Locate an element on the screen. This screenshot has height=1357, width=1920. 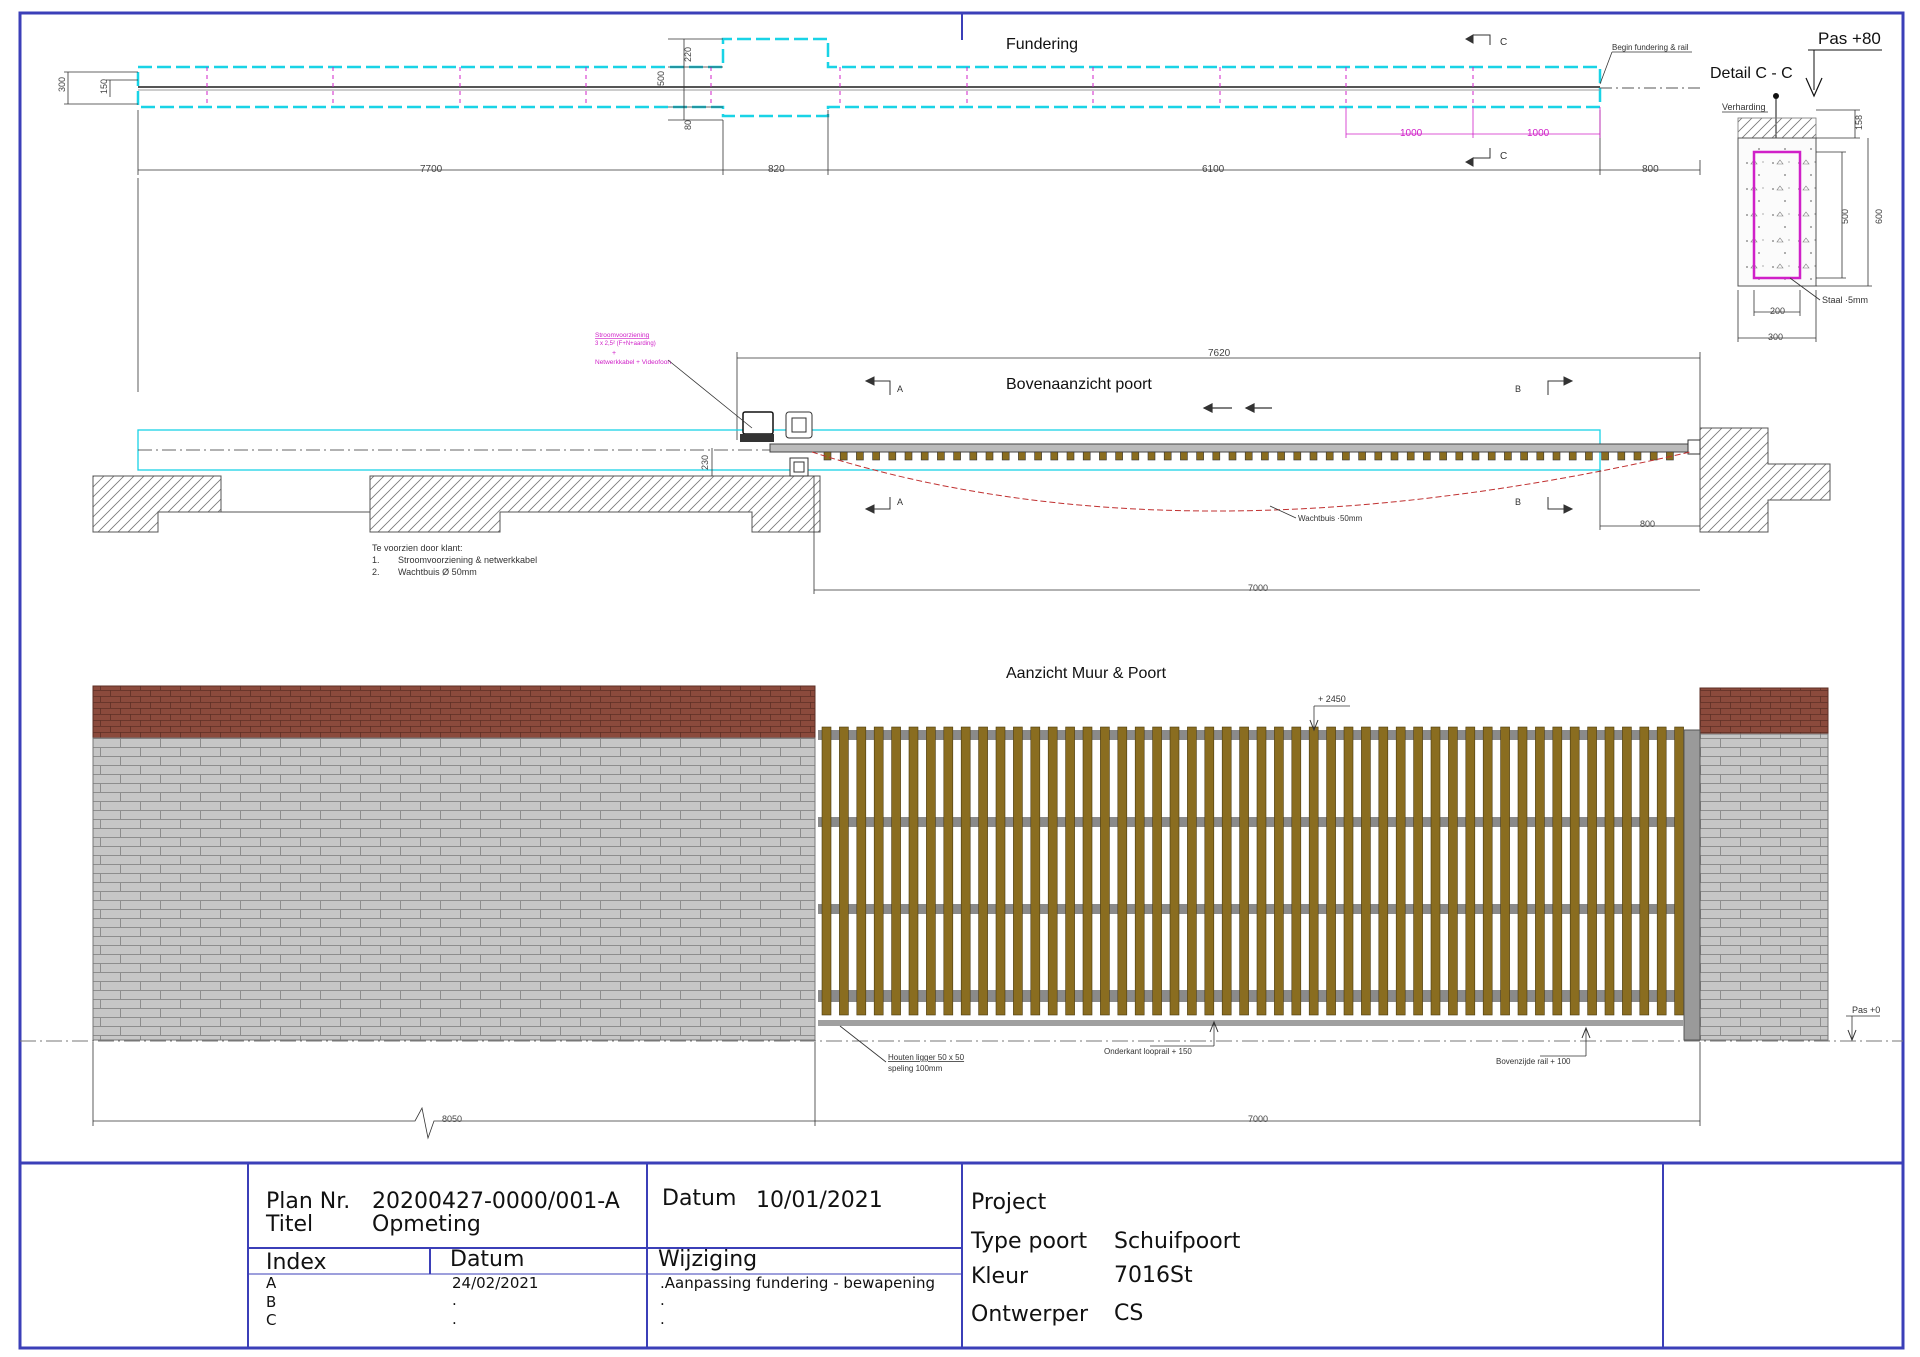
left-wall-bricks is located at coordinates (454, 889).